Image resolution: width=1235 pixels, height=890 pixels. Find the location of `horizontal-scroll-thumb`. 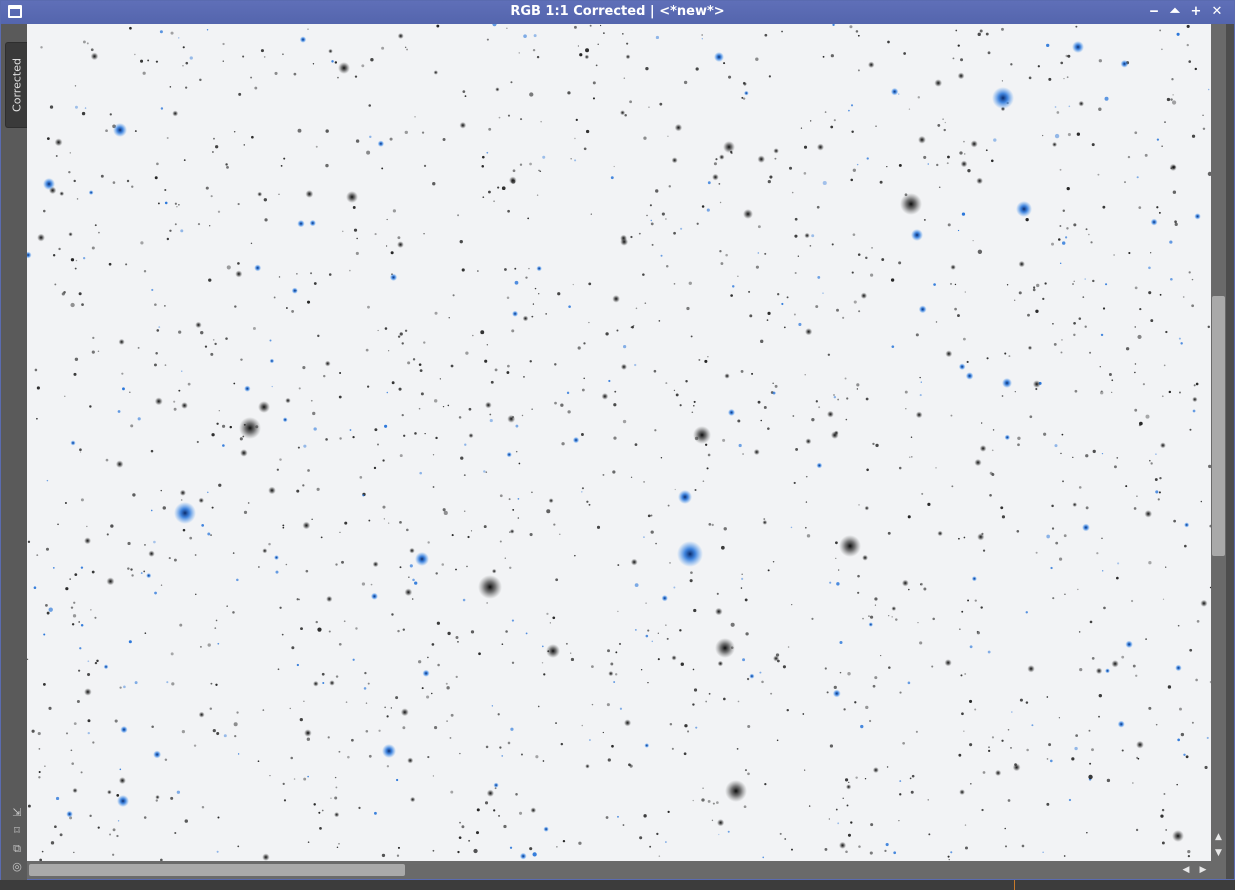

horizontal-scroll-thumb is located at coordinates (217, 870).